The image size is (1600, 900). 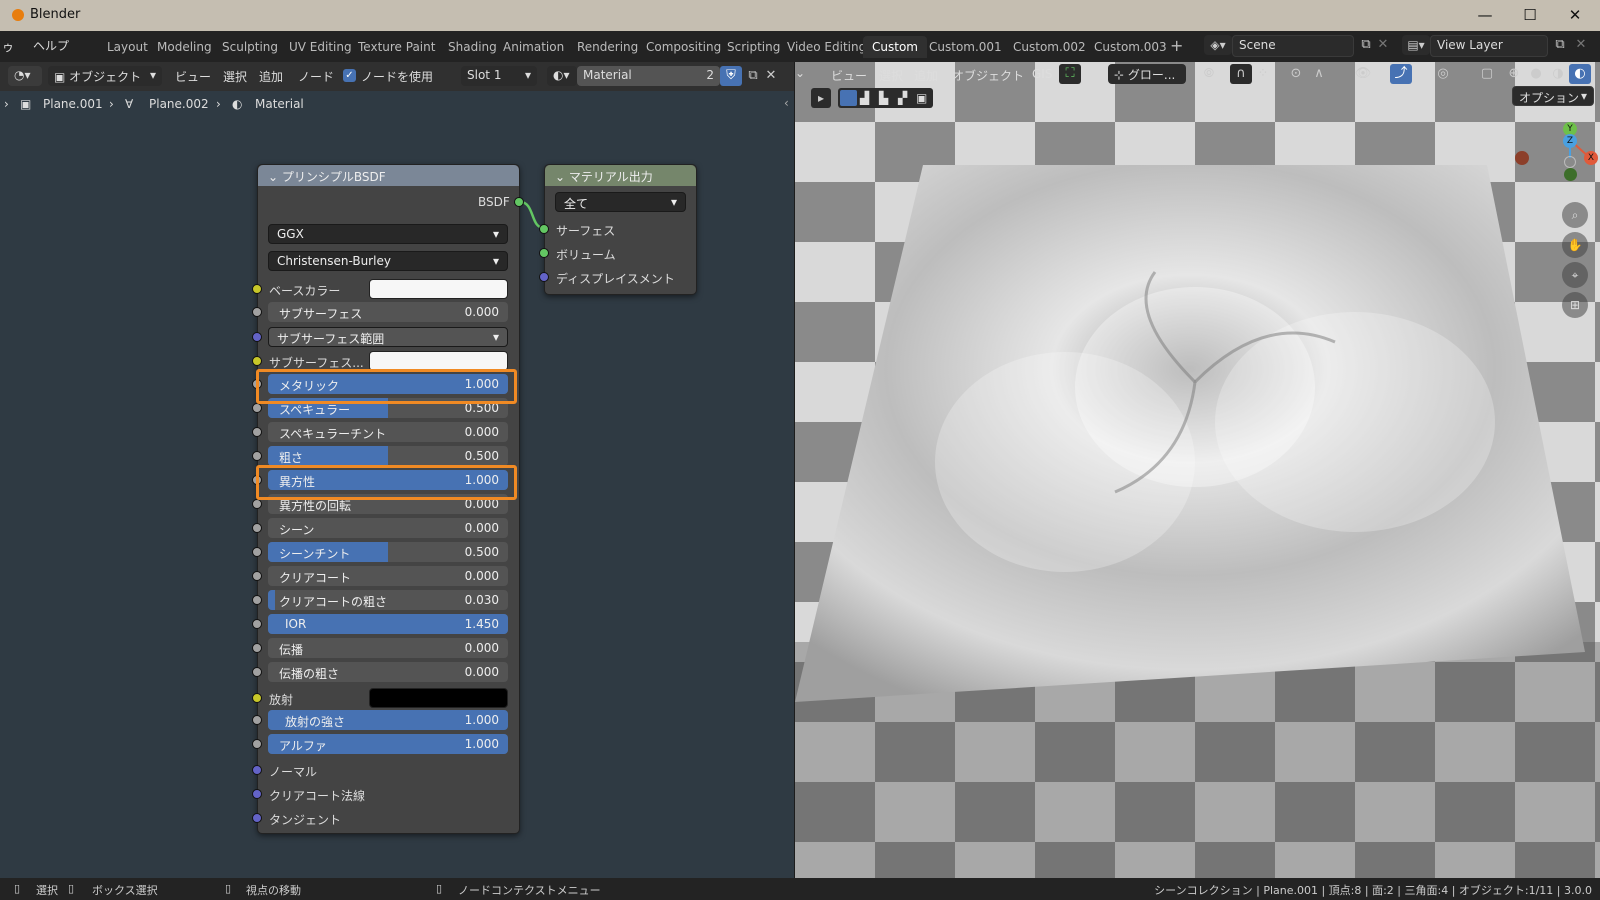 What do you see at coordinates (1558, 74) in the screenshot?
I see `material-shading-icon: ◑` at bounding box center [1558, 74].